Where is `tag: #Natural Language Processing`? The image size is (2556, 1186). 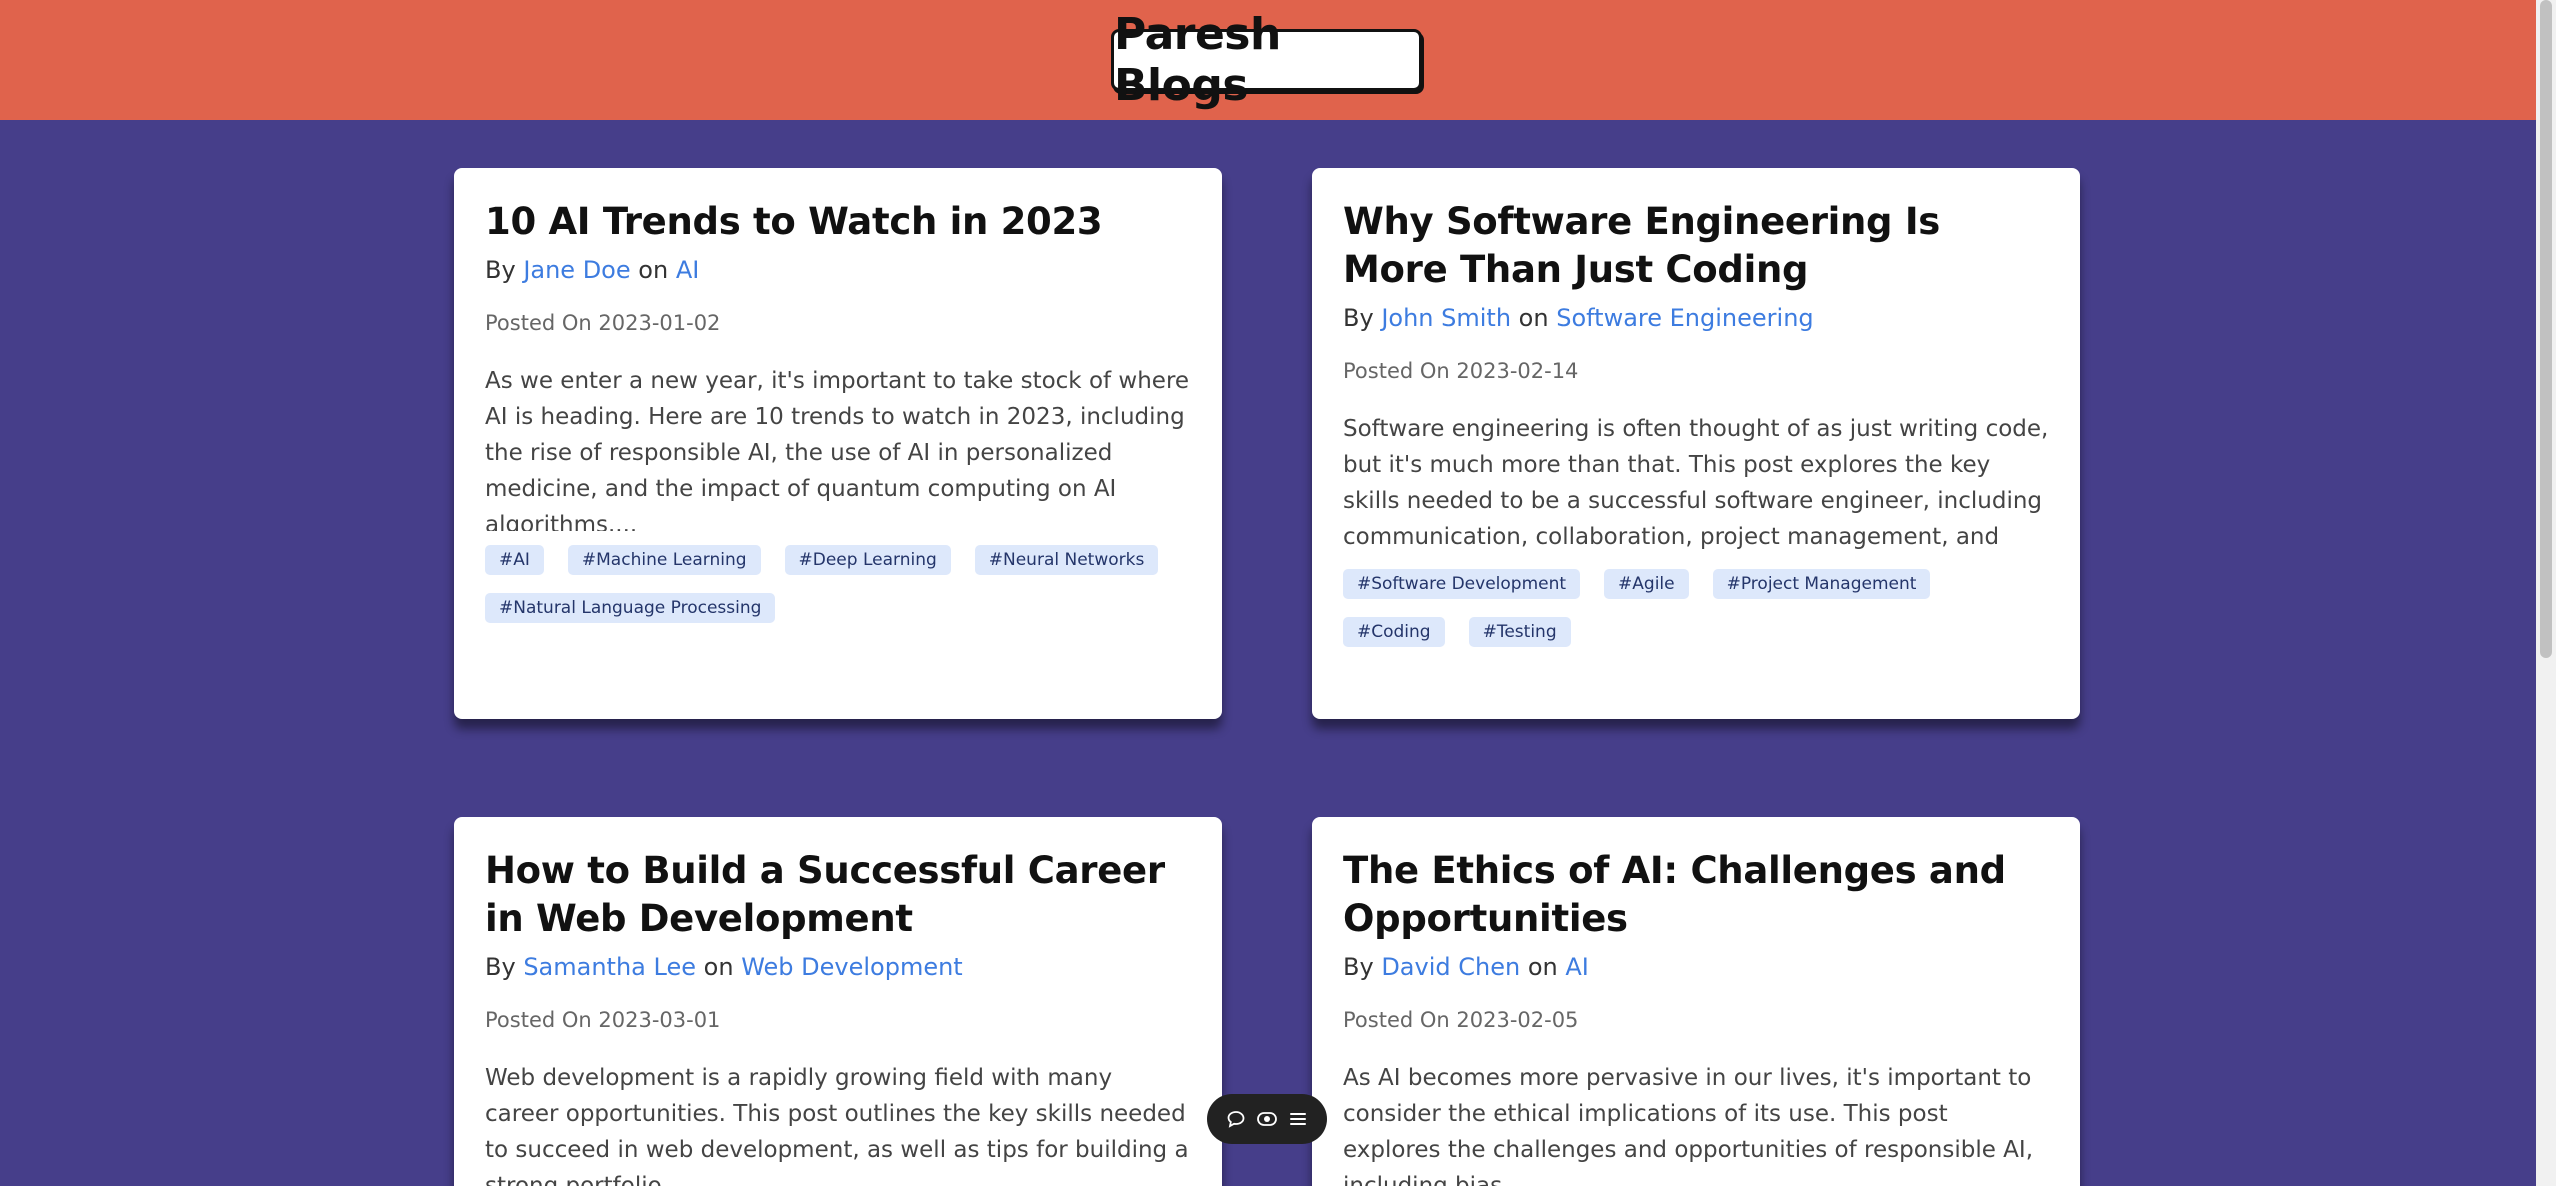 tag: #Natural Language Processing is located at coordinates (630, 608).